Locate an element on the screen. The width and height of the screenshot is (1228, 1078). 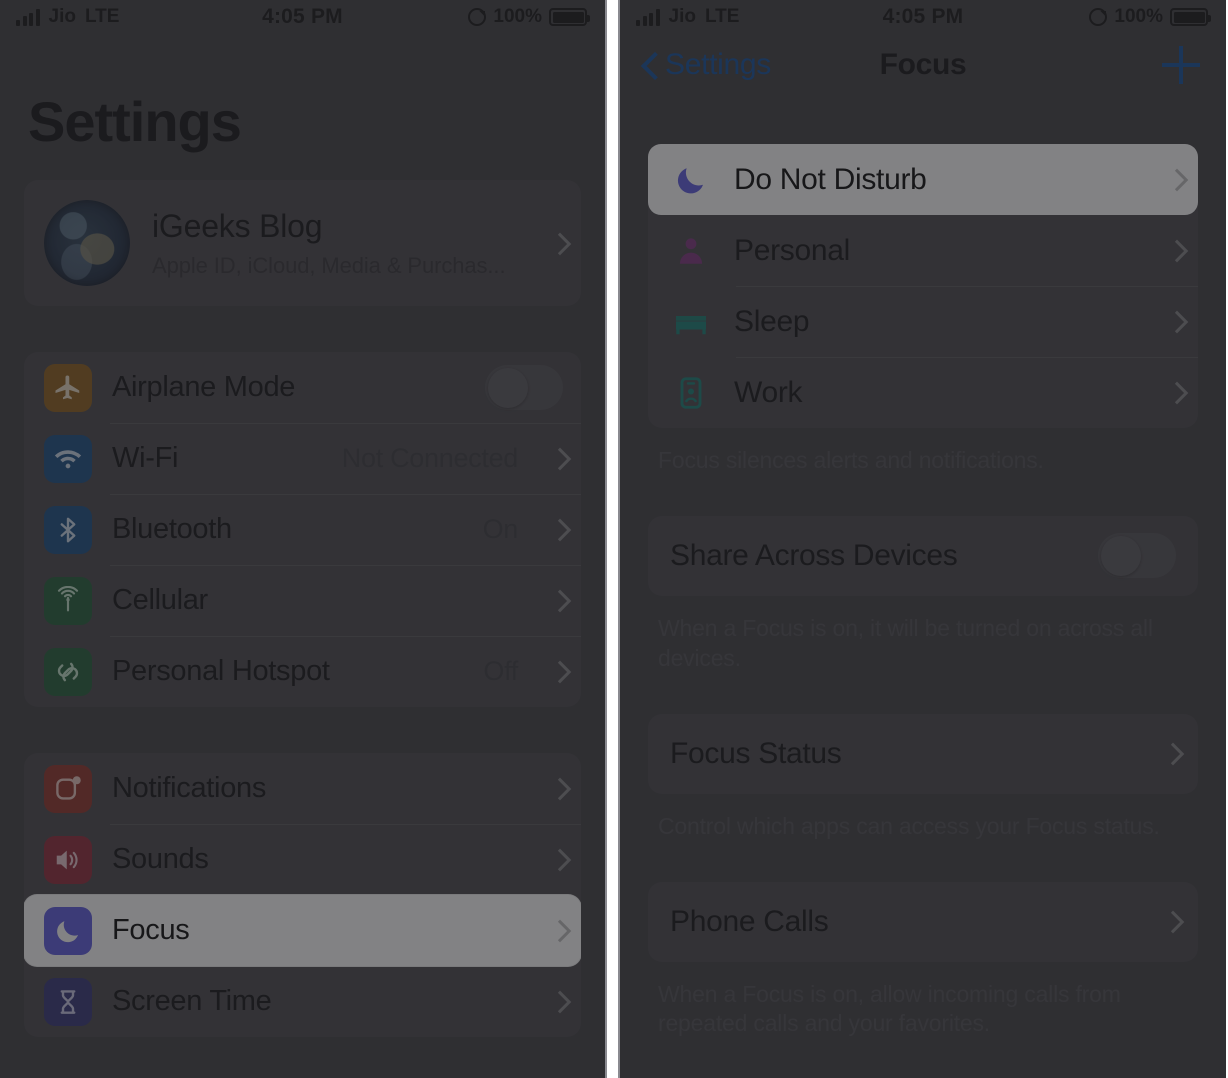
connectivity-group: Airplane Mode Wi-Fi Not Connected Blueto is located at coordinates (302, 529).